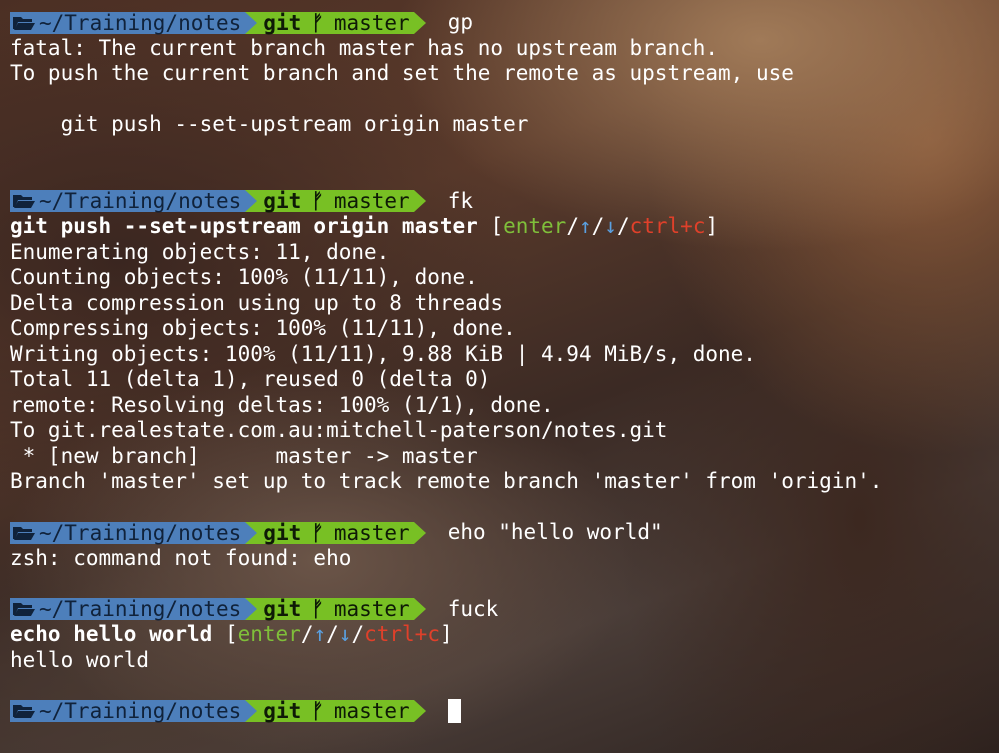  I want to click on output-line: git push --set-upstream origin master, so click(269, 124).